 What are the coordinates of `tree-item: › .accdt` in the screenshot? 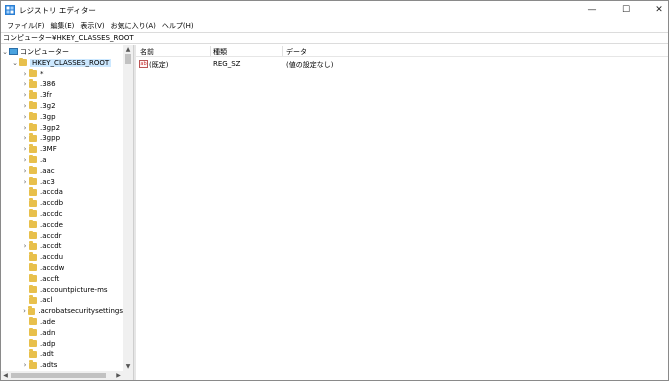 It's located at (72, 246).